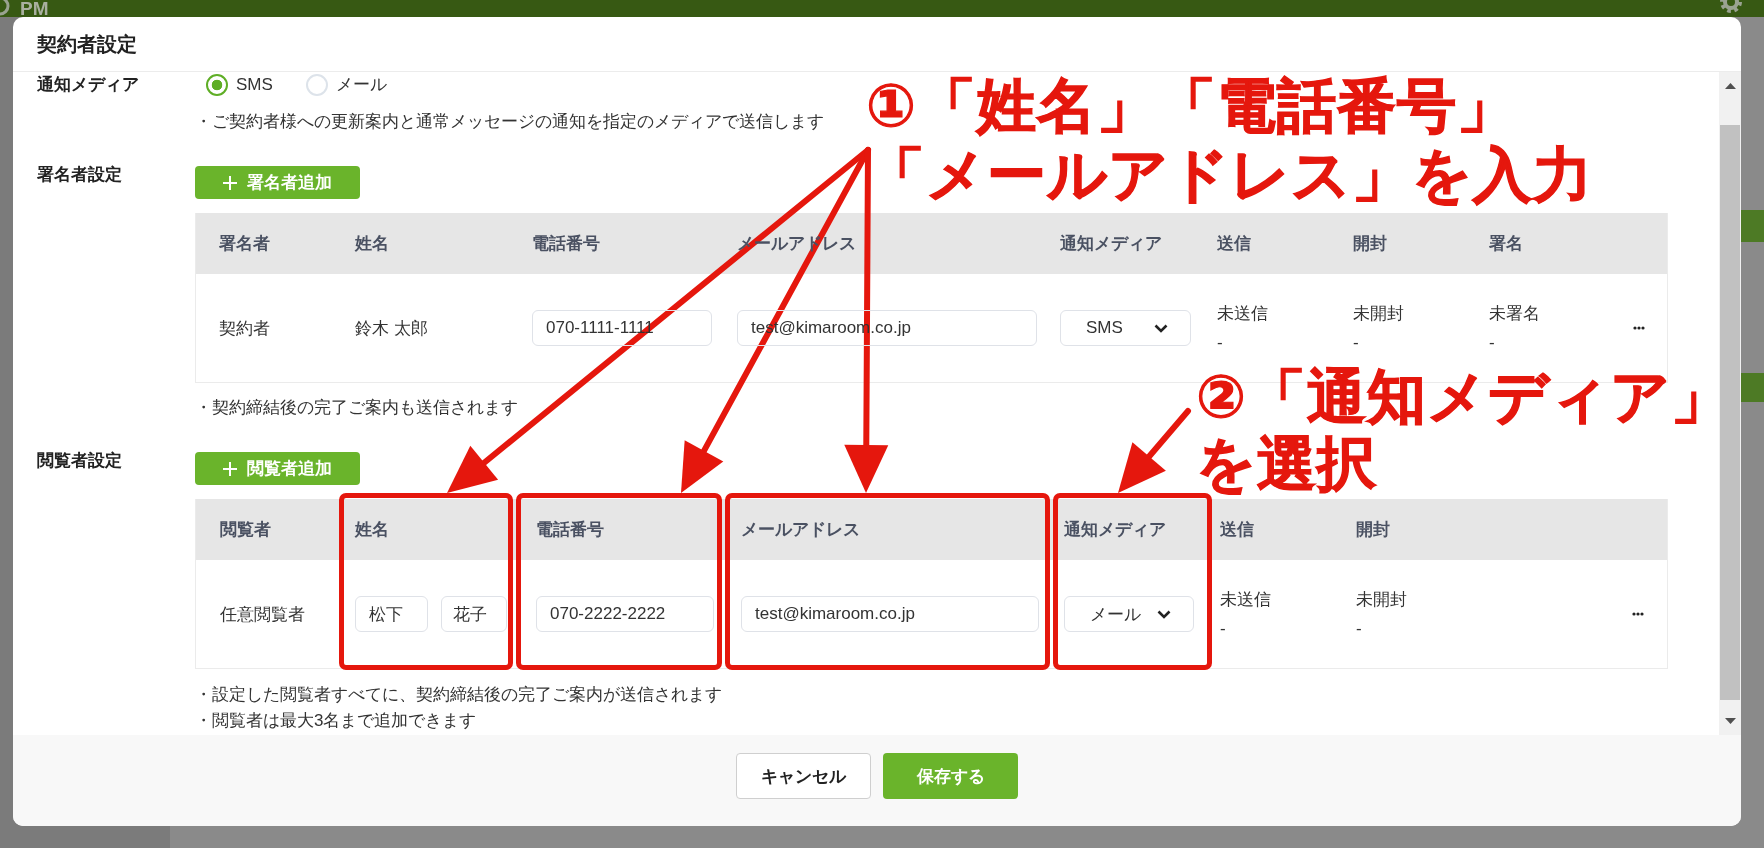 The width and height of the screenshot is (1764, 848). I want to click on radio-option: SMS, so click(239, 85).